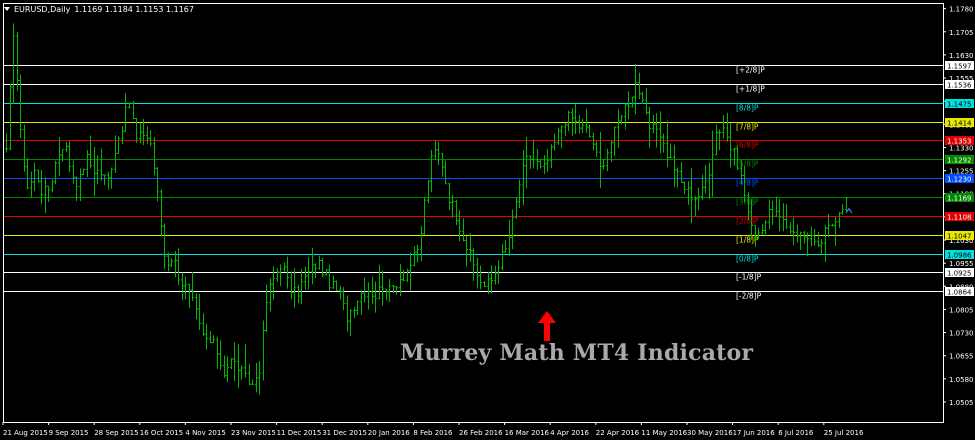 This screenshot has height=440, width=975. I want to click on time-tick-label: 17 Jun 2016, so click(754, 433).